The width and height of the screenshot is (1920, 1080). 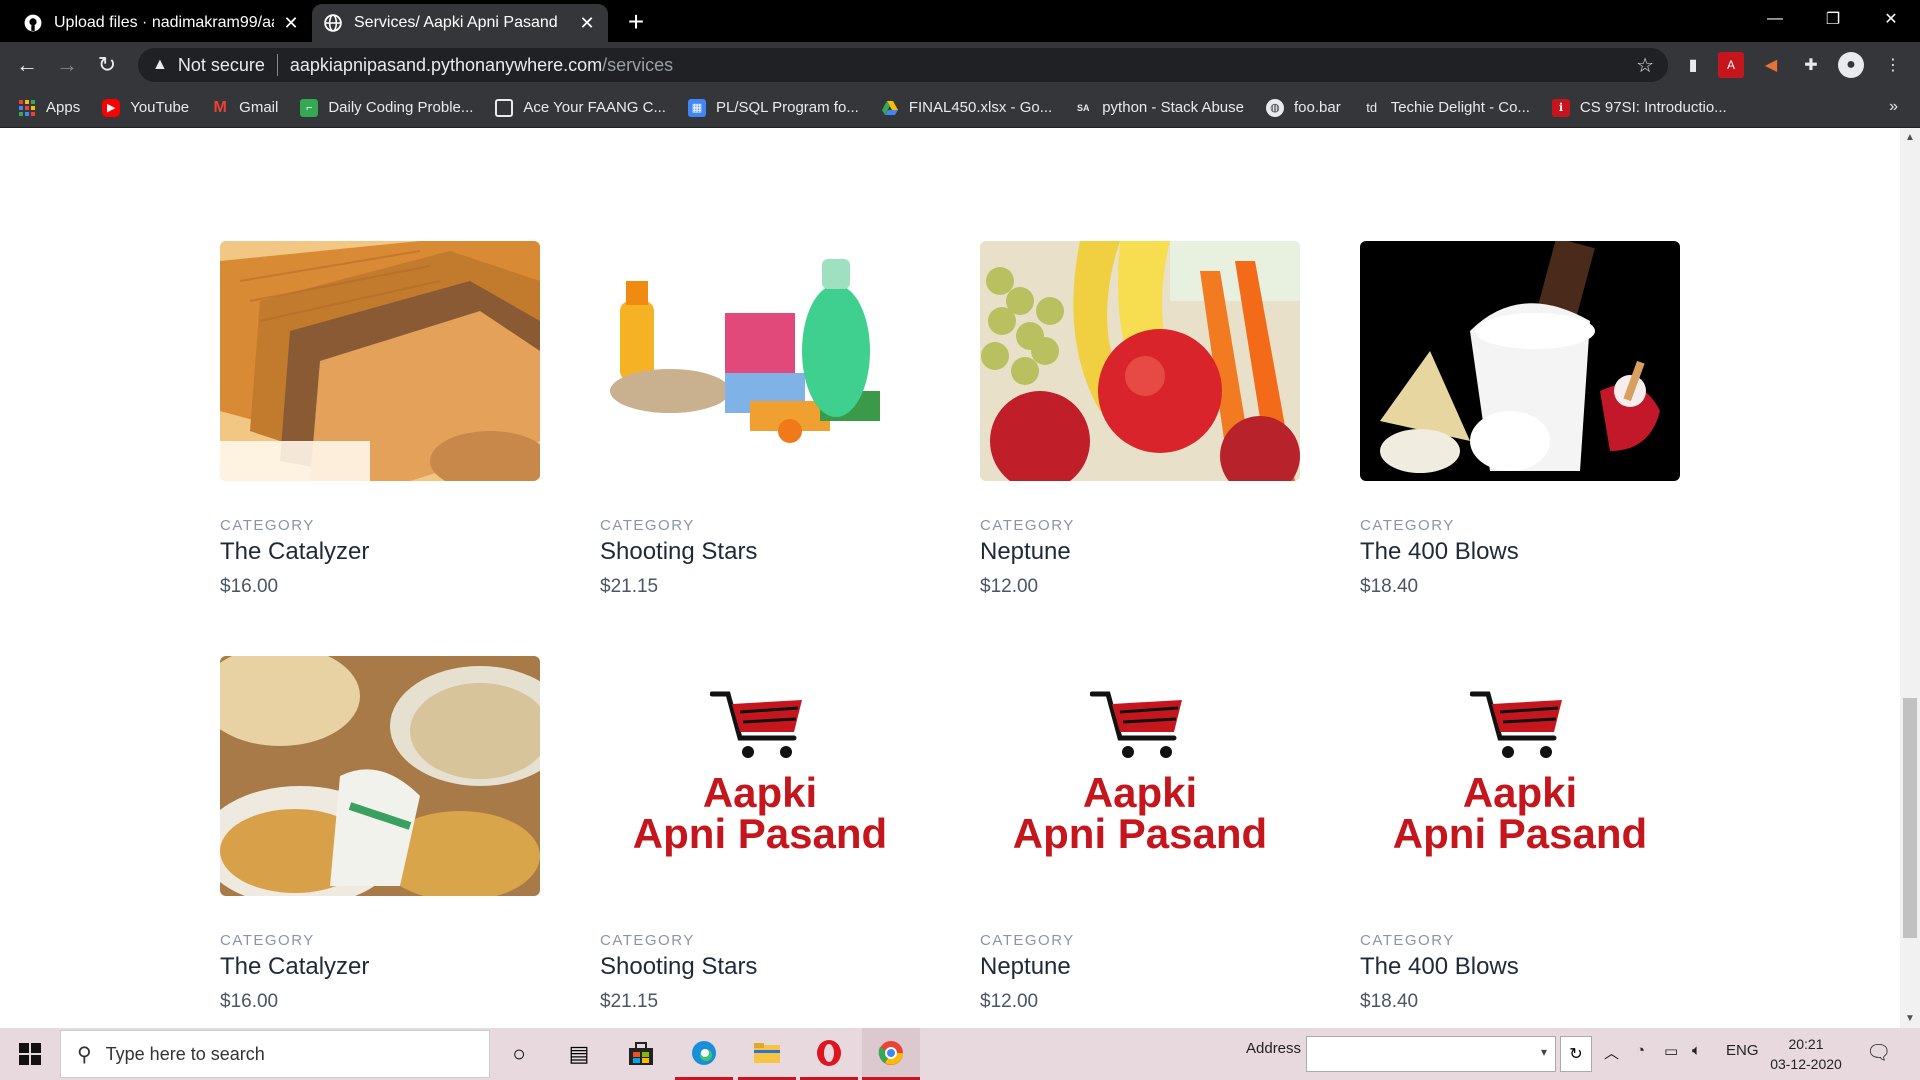 What do you see at coordinates (275, 1054) in the screenshot?
I see `taskbar-search: ⚲ Type here to search` at bounding box center [275, 1054].